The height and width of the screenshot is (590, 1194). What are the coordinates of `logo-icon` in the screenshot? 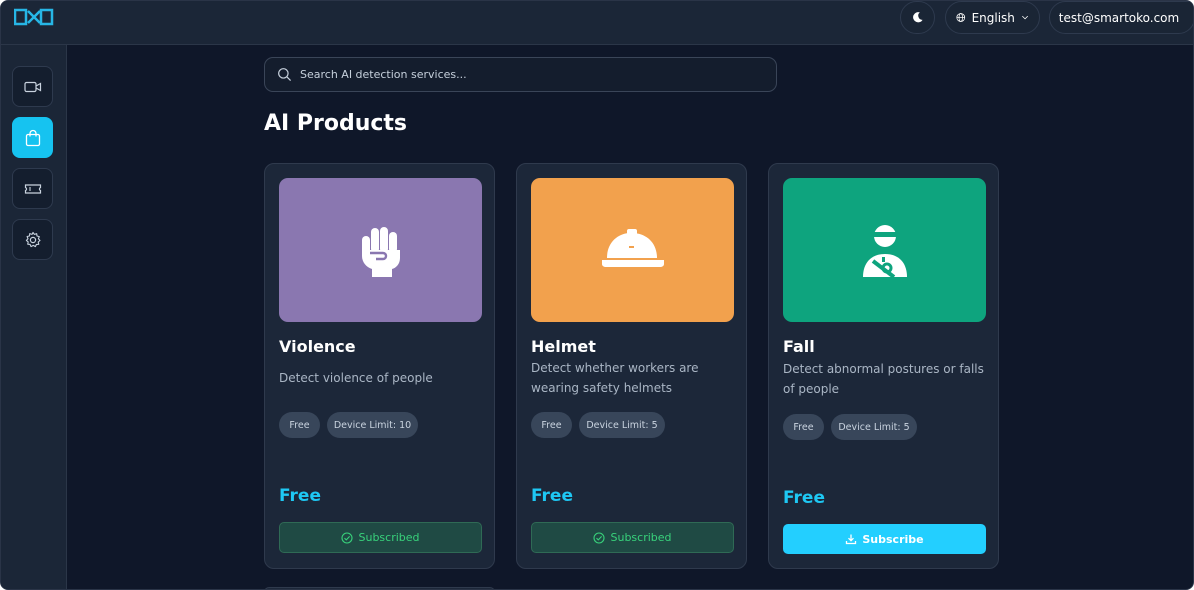 It's located at (34, 17).